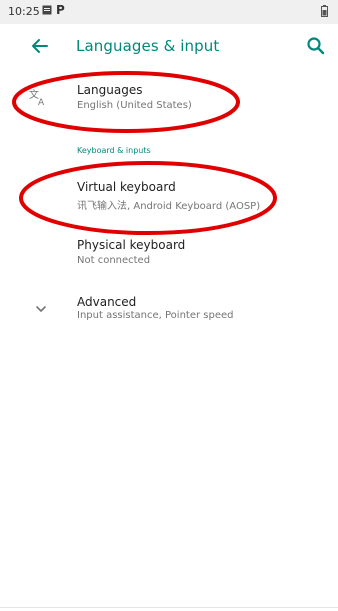 This screenshot has height=611, width=338. Describe the element at coordinates (41, 102) in the screenshot. I see `svg-text: A` at that location.